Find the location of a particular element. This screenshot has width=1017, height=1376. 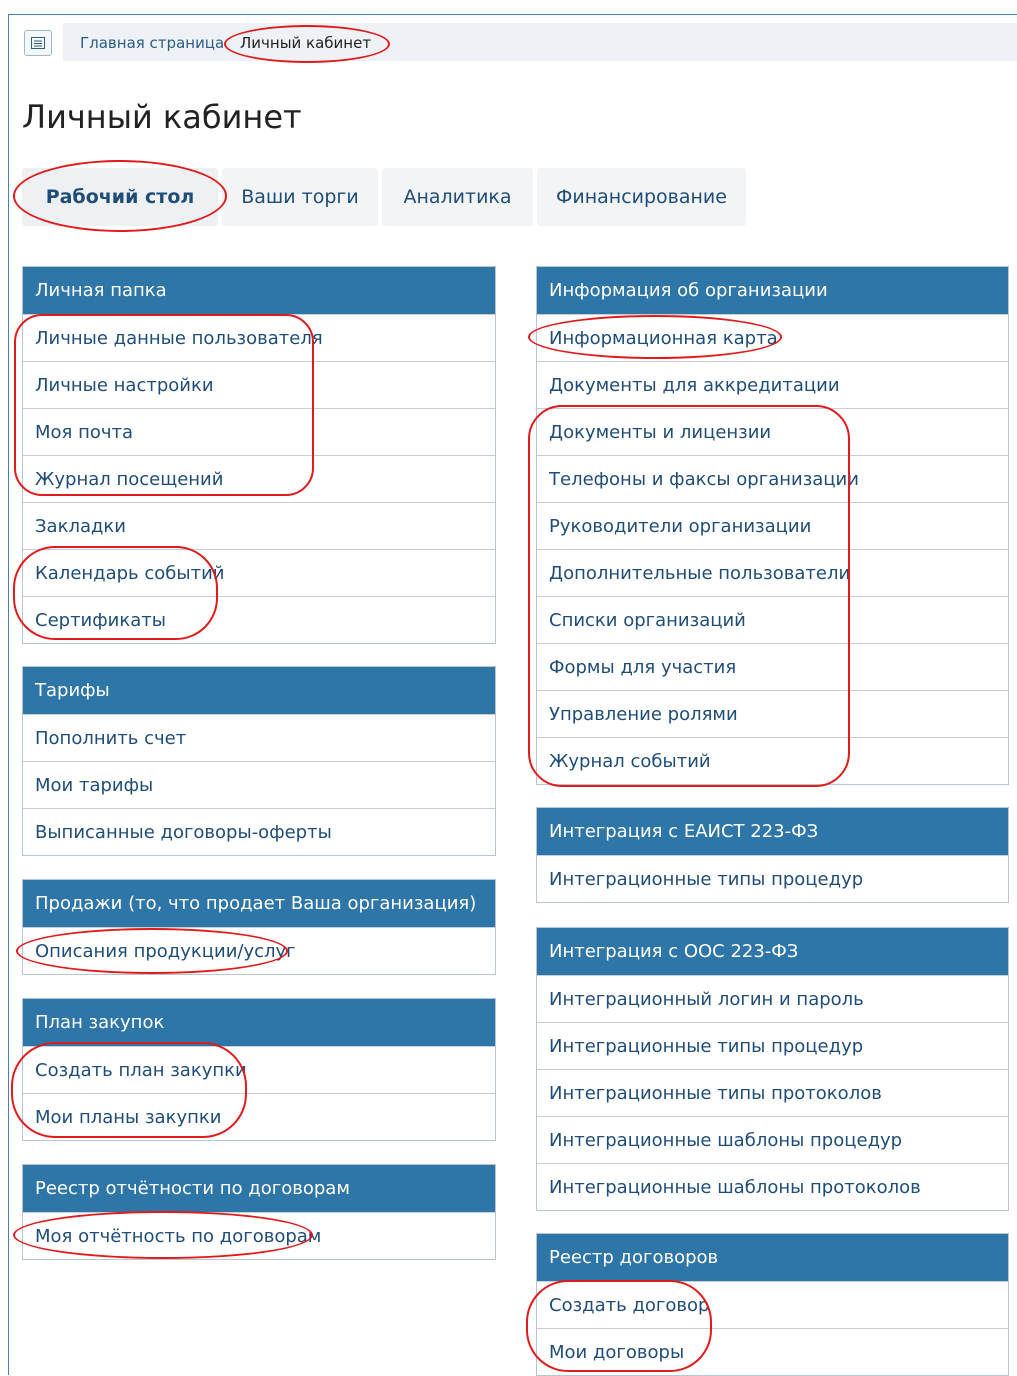

link-oos-procedure-types: Интеграционные типы процедур is located at coordinates (772, 1045).